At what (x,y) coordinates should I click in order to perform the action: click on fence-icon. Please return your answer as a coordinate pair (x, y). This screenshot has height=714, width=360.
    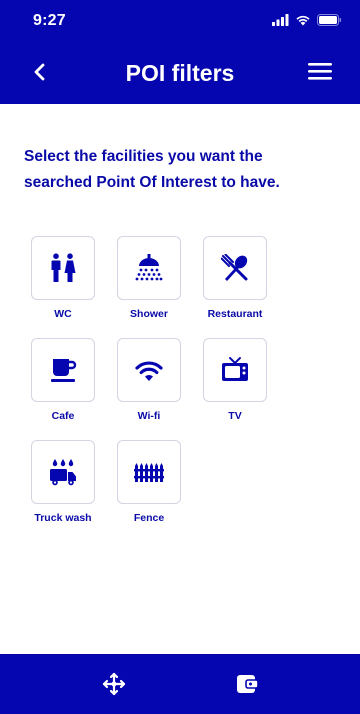
    Looking at the image, I should click on (149, 472).